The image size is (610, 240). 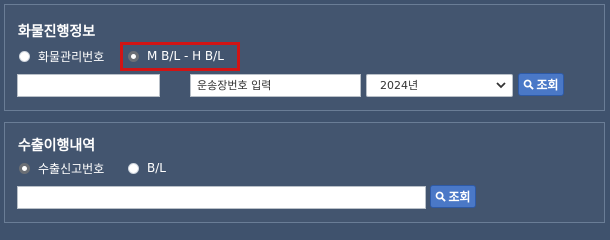 What do you see at coordinates (185, 56) in the screenshot?
I see `radio-label: M B/L - H B/L` at bounding box center [185, 56].